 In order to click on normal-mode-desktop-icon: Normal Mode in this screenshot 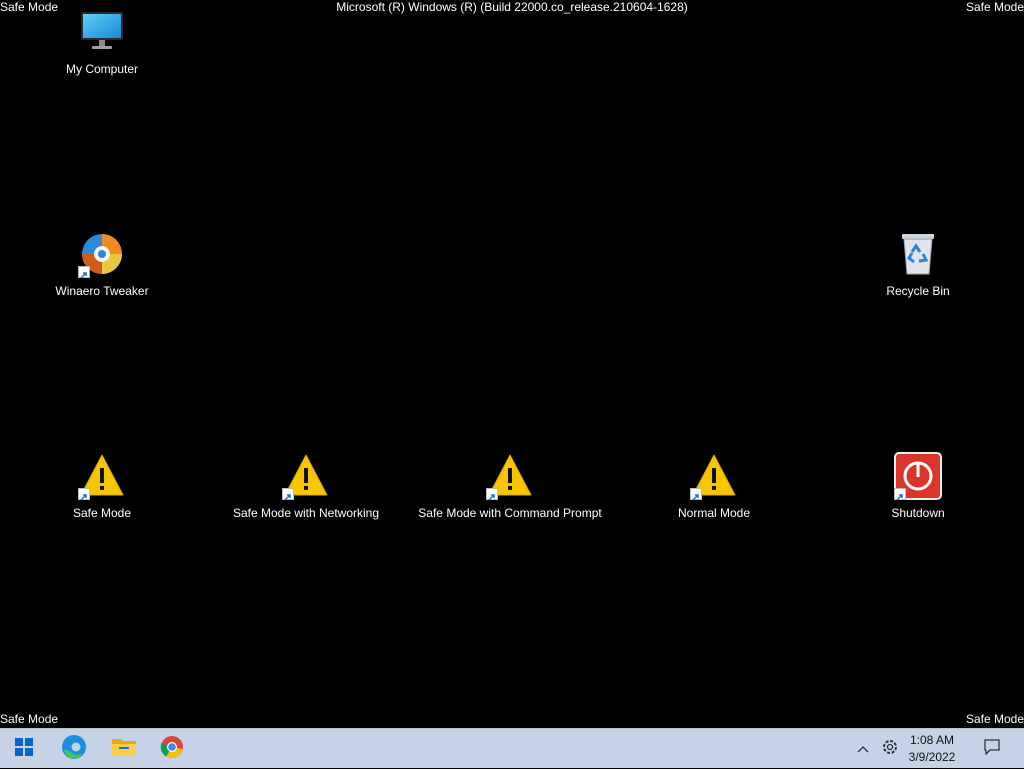, I will do `click(714, 486)`.